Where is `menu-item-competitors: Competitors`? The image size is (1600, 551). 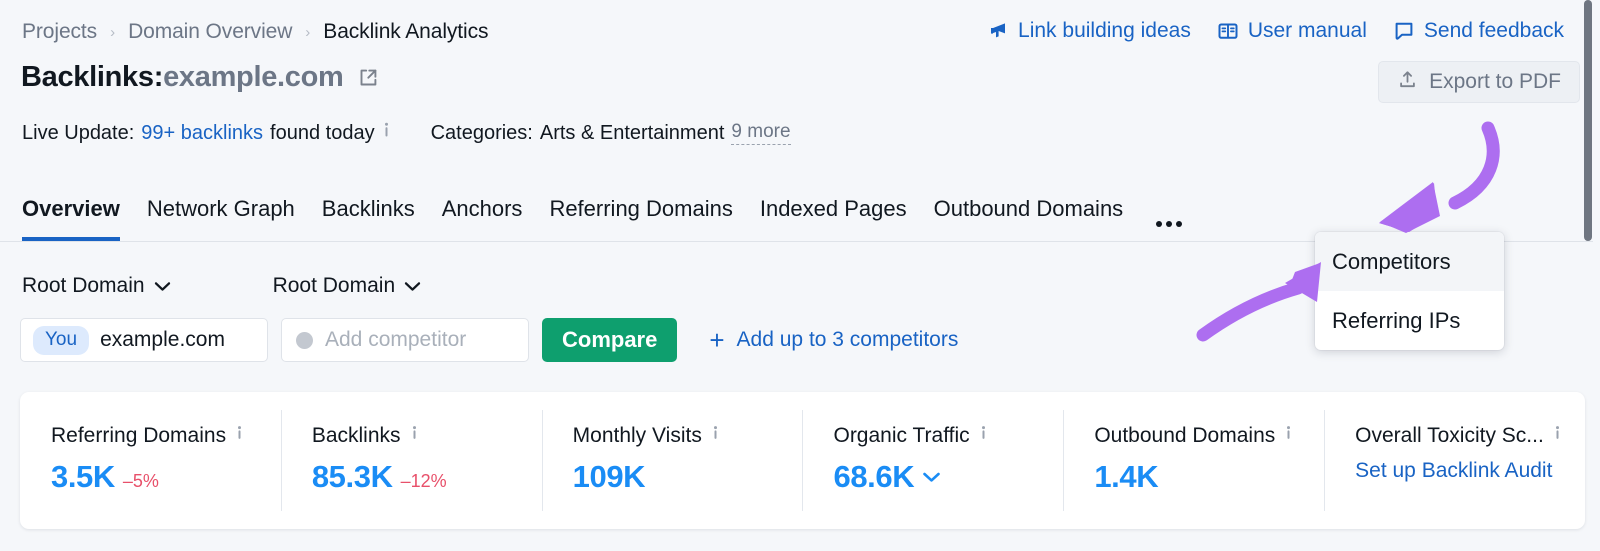
menu-item-competitors: Competitors is located at coordinates (1409, 261).